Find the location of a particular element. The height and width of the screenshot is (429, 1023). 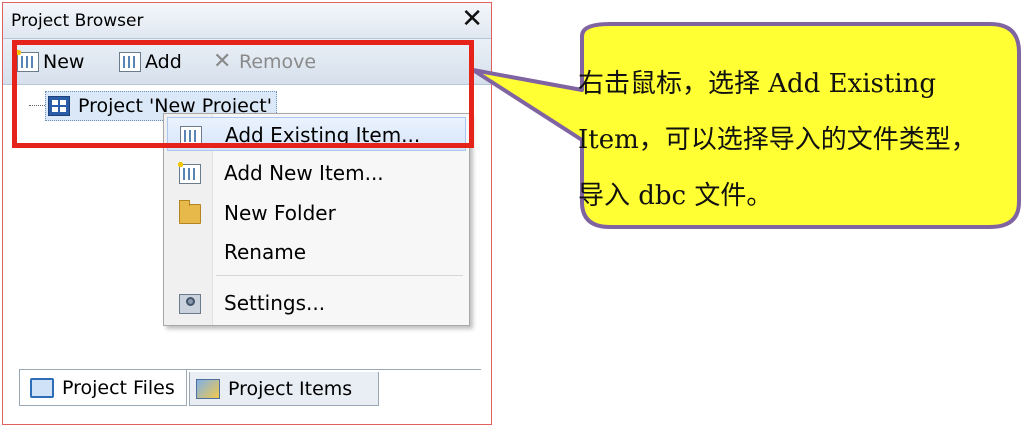

panel-tabs: Project Files Project Items is located at coordinates (250, 389).